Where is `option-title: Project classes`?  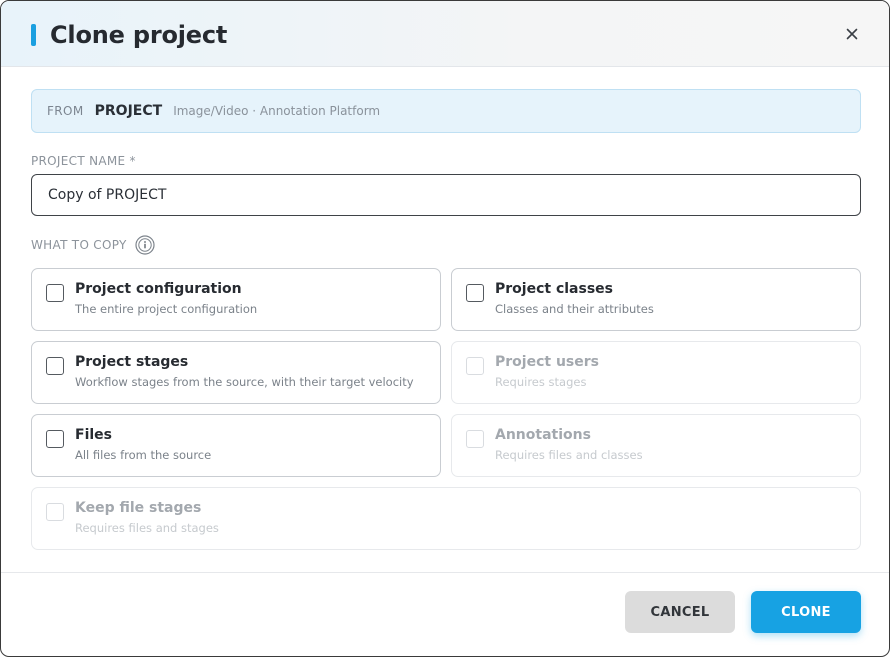 option-title: Project classes is located at coordinates (554, 289).